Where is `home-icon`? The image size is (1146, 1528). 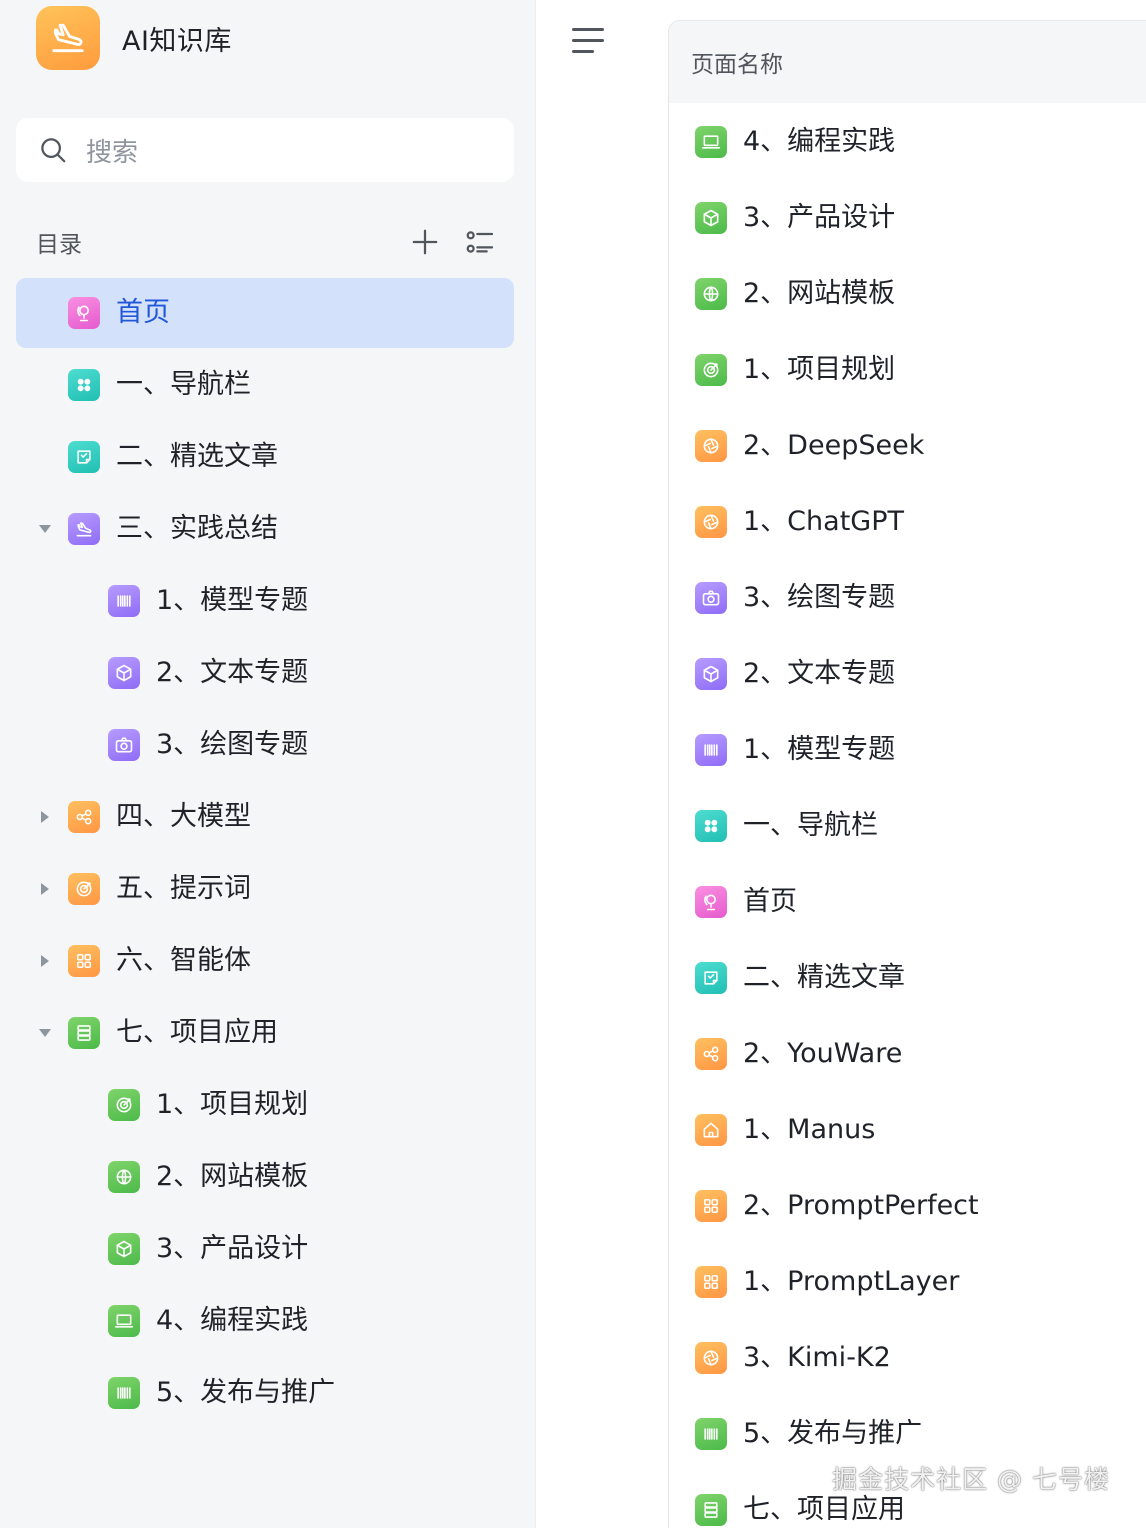 home-icon is located at coordinates (711, 1130).